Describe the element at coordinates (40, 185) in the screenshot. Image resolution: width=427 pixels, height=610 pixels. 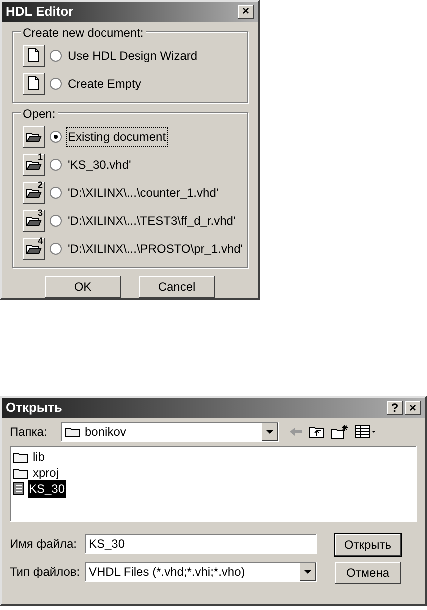
I see `number-label: 2` at that location.